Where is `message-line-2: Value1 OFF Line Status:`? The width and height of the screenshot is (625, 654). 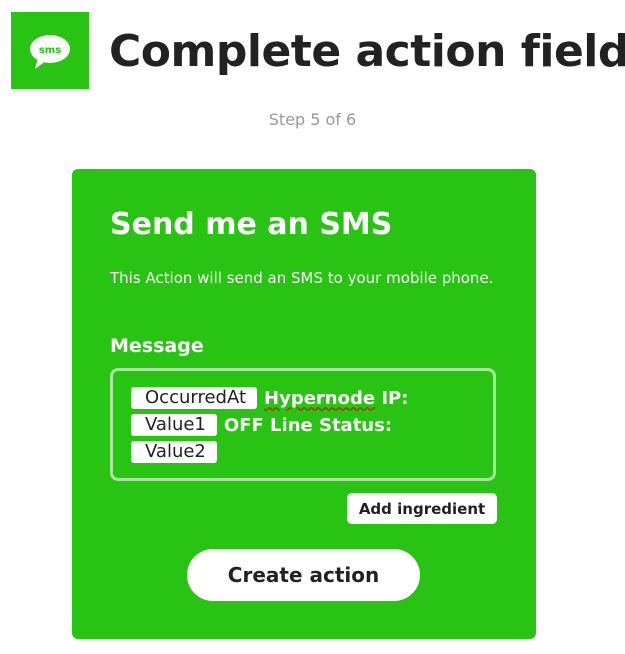
message-line-2: Value1 OFF Line Status: is located at coordinates (261, 425).